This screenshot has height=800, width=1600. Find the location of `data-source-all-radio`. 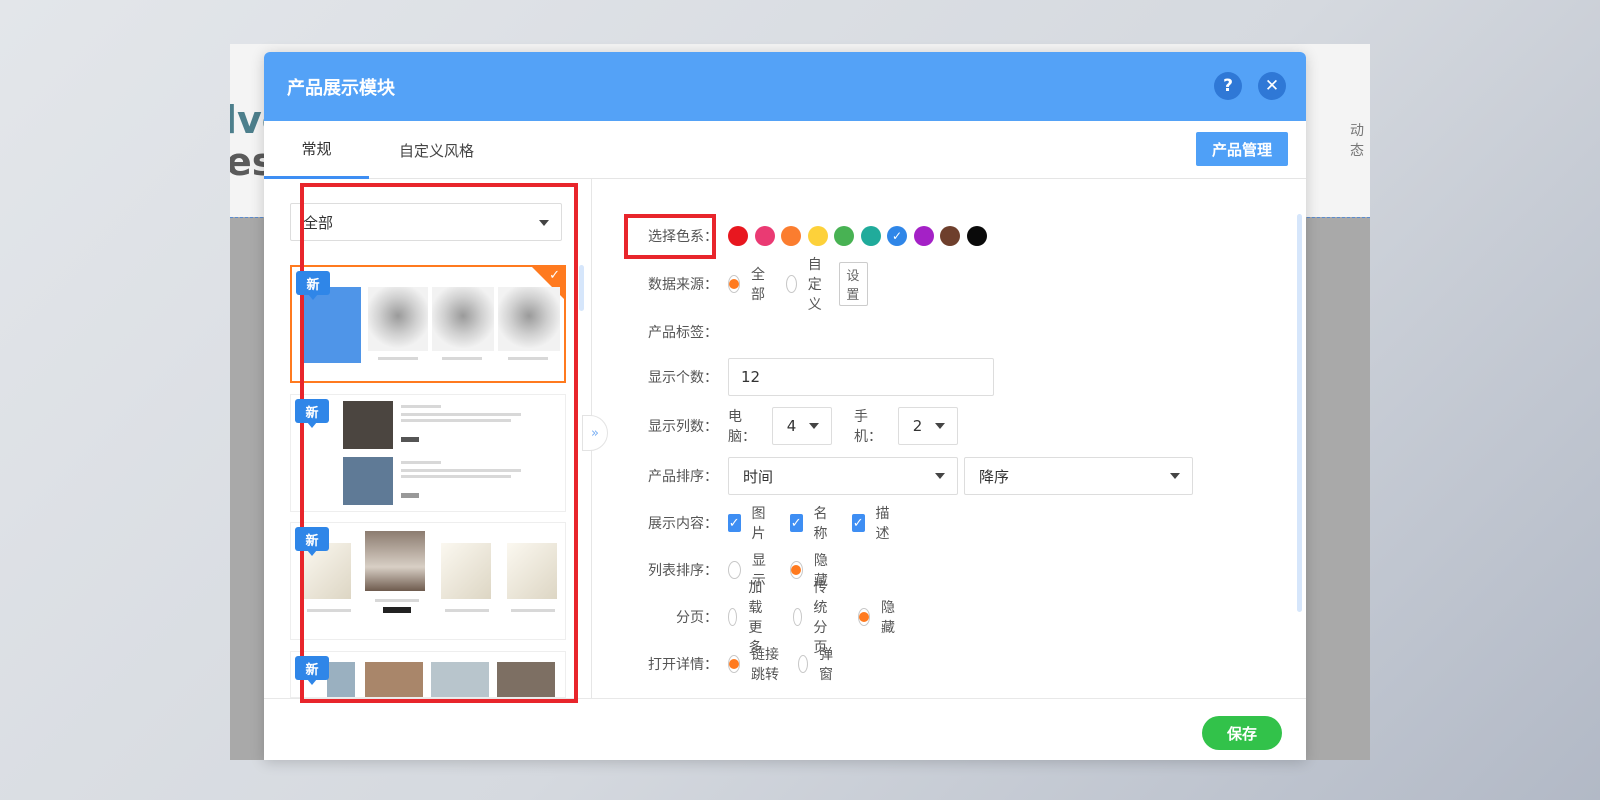

data-source-all-radio is located at coordinates (734, 284).